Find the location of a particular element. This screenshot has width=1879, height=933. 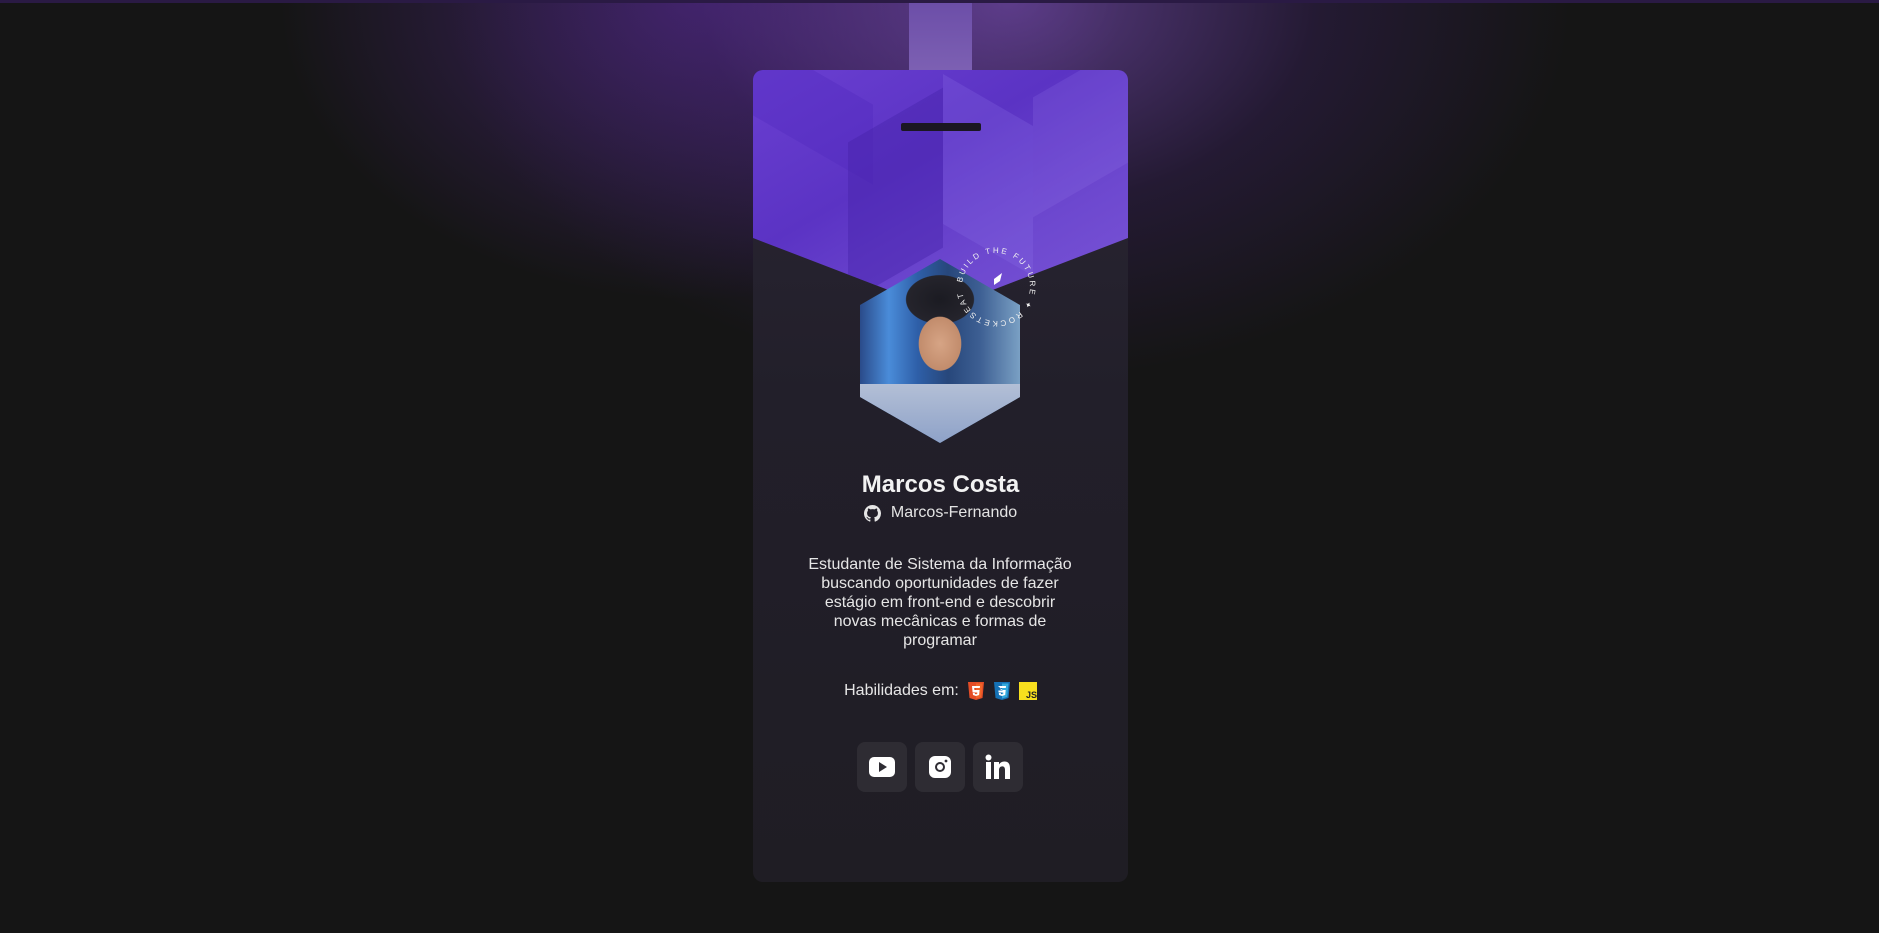

html5-icon is located at coordinates (975, 691).